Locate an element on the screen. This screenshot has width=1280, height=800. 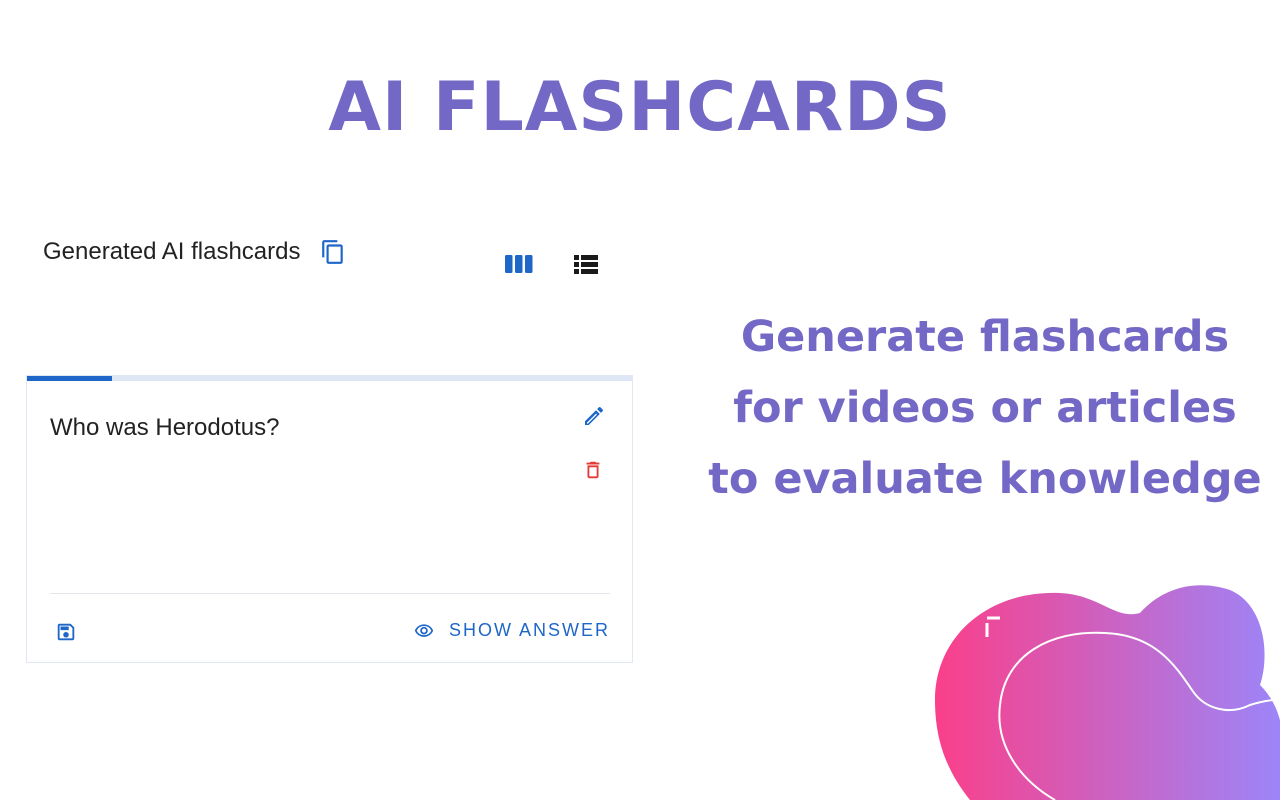
delete-button is located at coordinates (593, 470).